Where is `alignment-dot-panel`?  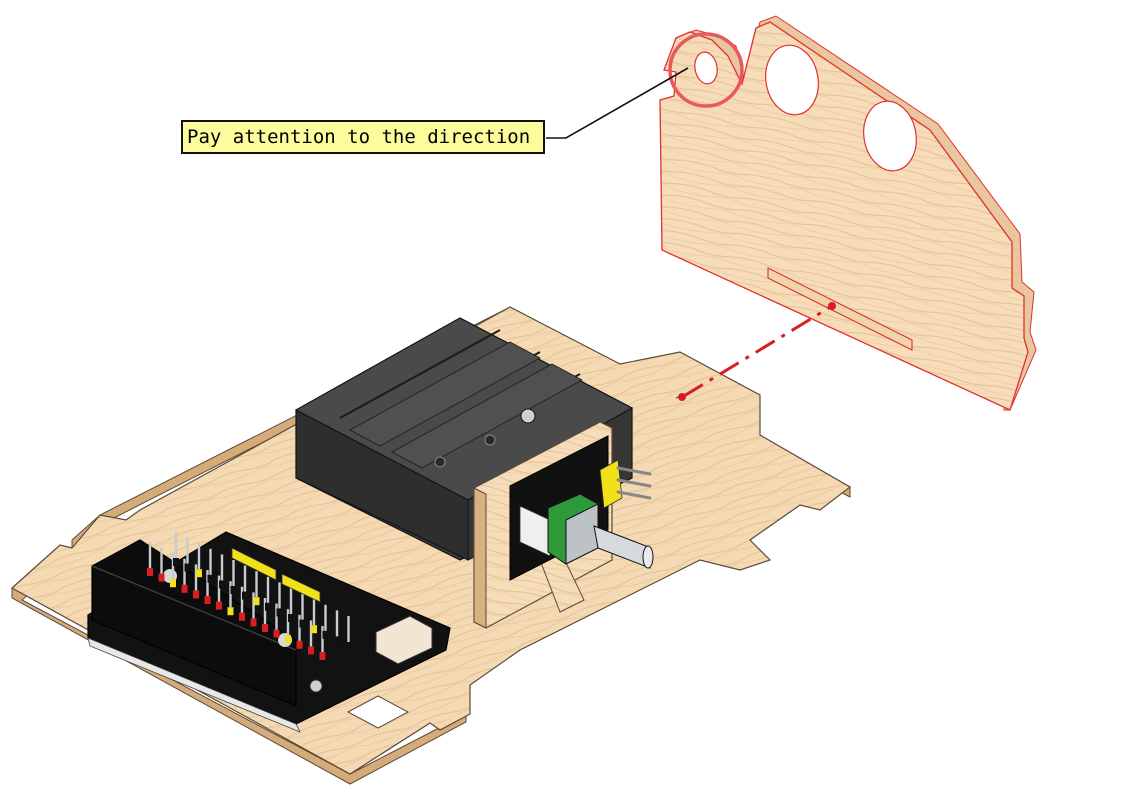
alignment-dot-panel is located at coordinates (832, 306).